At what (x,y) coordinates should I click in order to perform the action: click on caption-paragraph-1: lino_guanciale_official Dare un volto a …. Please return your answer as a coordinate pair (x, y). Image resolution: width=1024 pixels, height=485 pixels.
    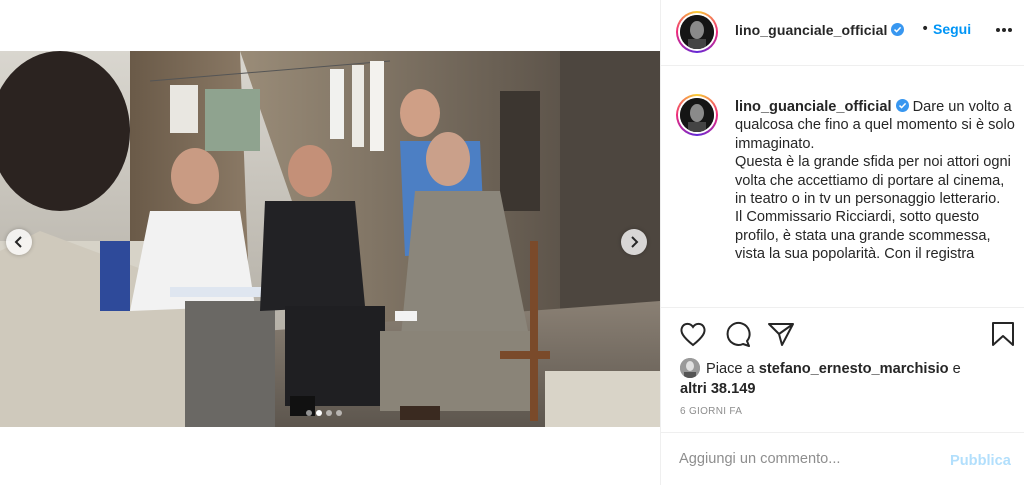
    Looking at the image, I should click on (875, 125).